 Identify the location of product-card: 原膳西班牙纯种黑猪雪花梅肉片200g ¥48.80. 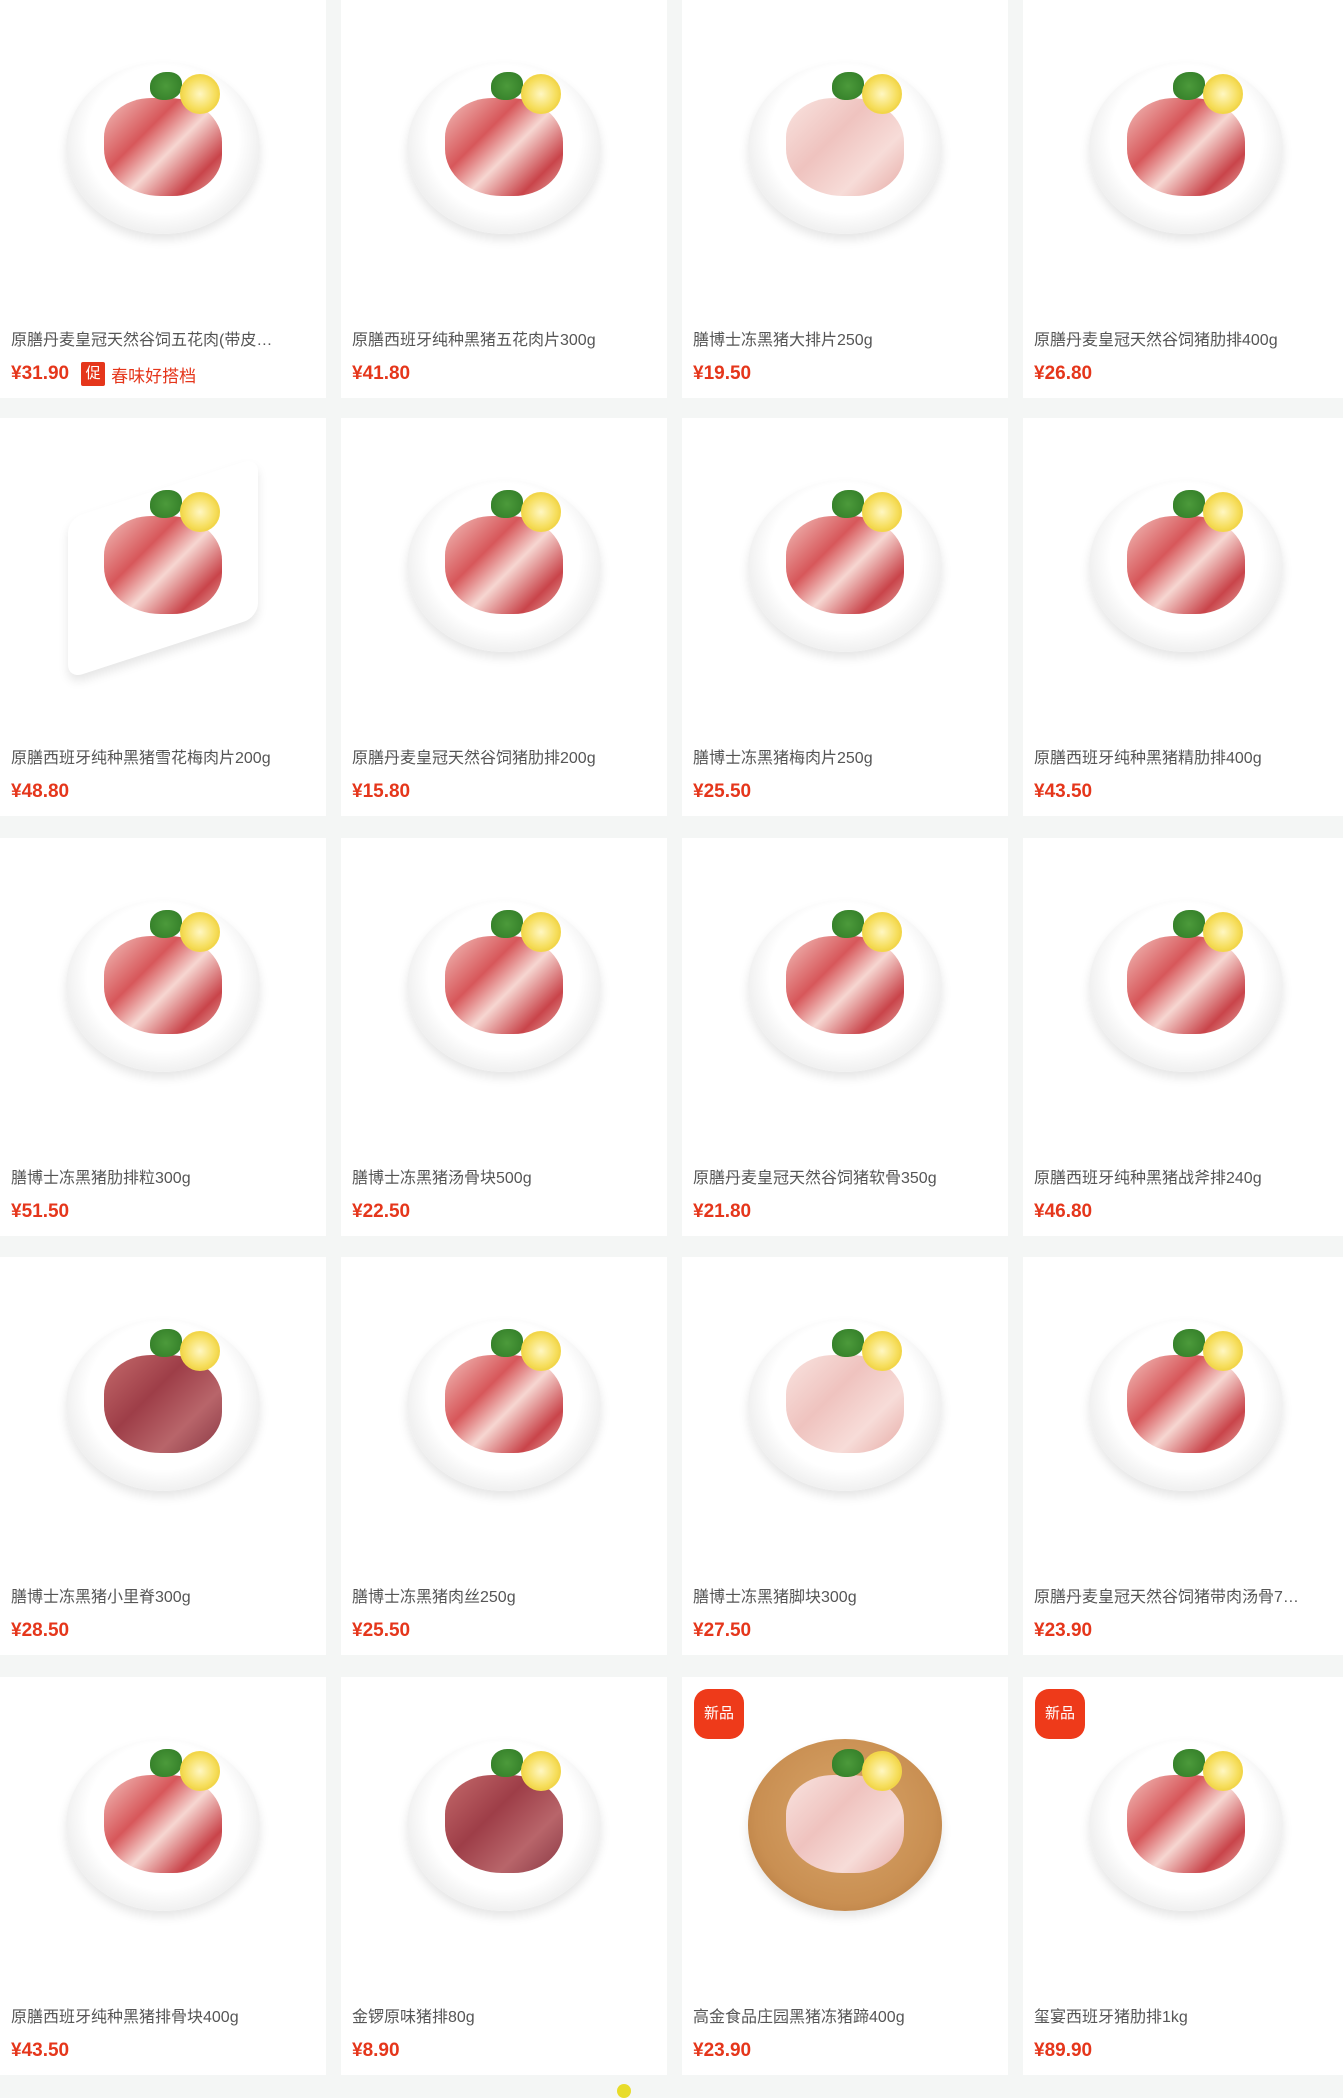
(163, 617).